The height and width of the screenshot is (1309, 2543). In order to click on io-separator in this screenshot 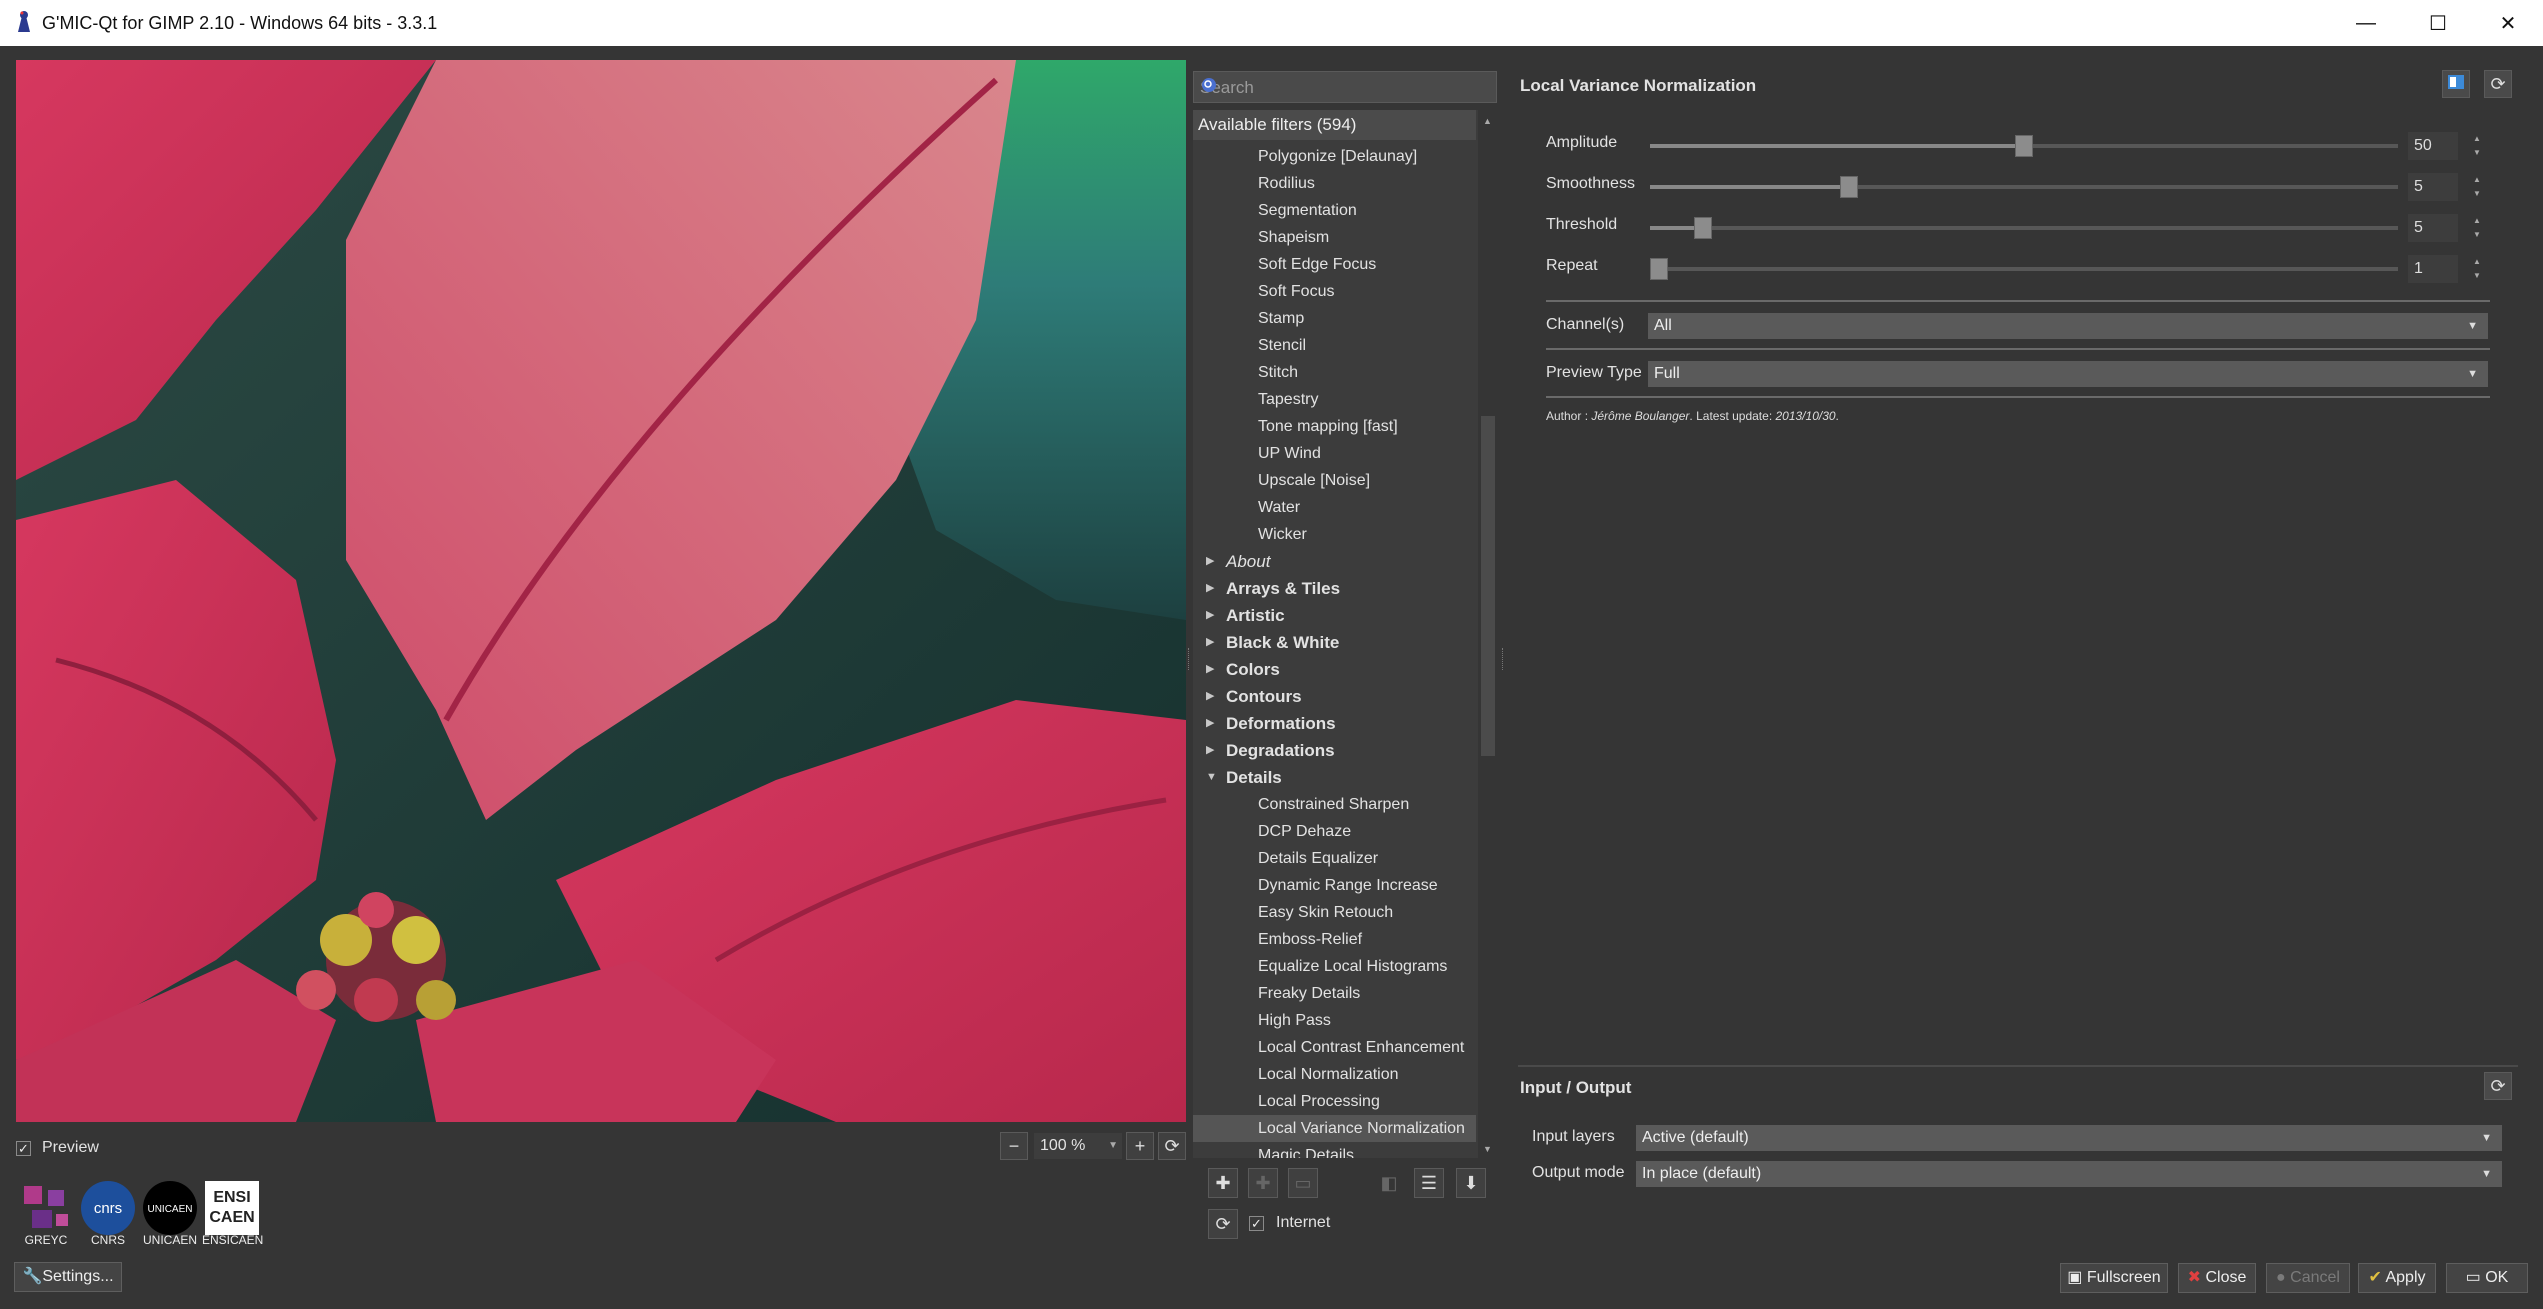, I will do `click(2018, 1066)`.